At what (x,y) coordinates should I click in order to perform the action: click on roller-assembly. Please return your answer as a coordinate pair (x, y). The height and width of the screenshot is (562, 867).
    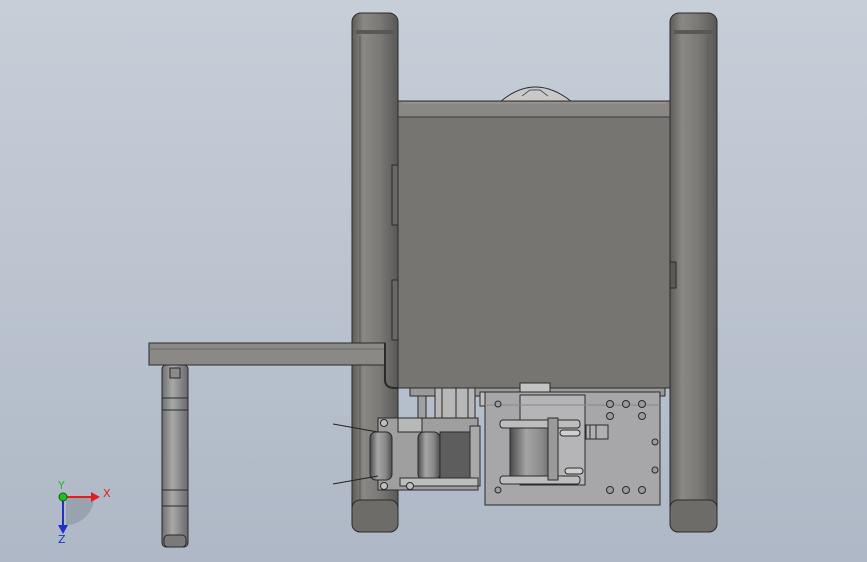
    Looking at the image, I should click on (425, 454).